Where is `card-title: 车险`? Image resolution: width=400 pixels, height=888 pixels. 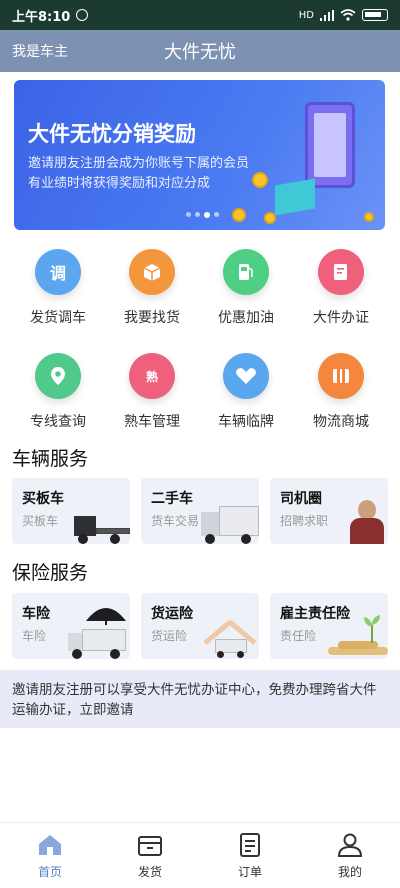 card-title: 车险 is located at coordinates (36, 614).